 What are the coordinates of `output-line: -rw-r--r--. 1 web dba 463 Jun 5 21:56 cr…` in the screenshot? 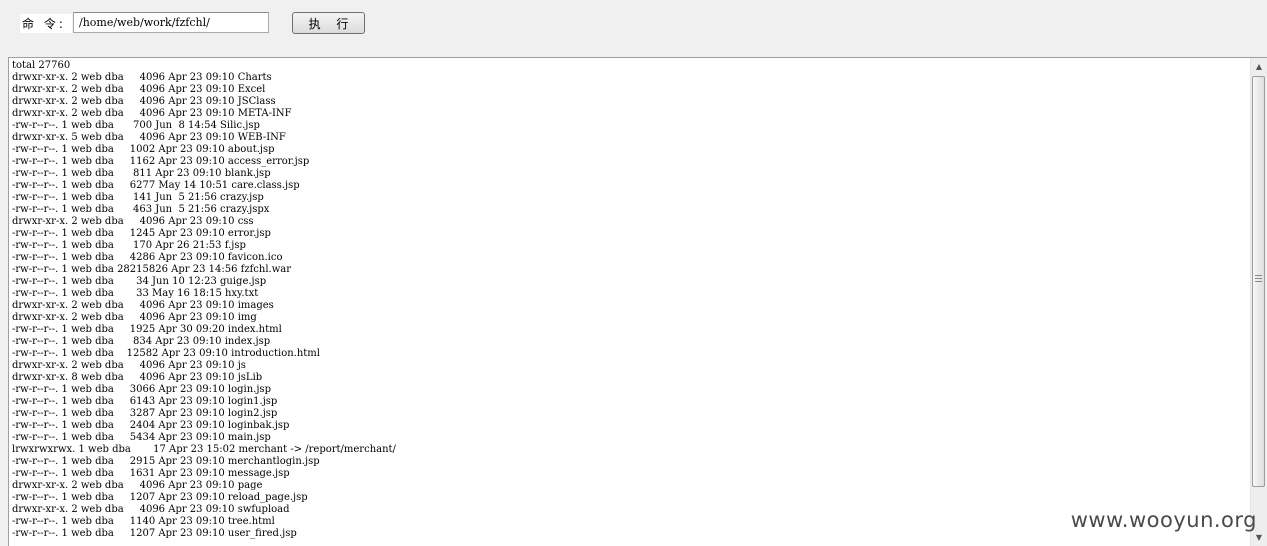 It's located at (141, 209).